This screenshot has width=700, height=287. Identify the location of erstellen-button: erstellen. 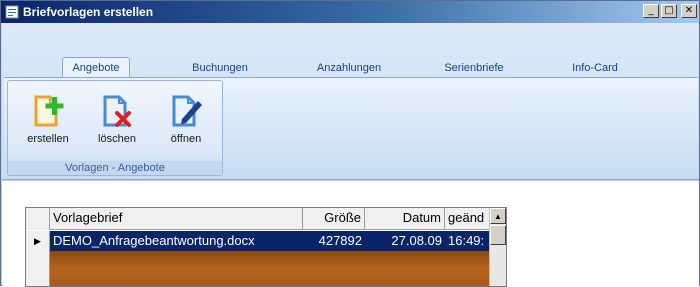
(48, 117).